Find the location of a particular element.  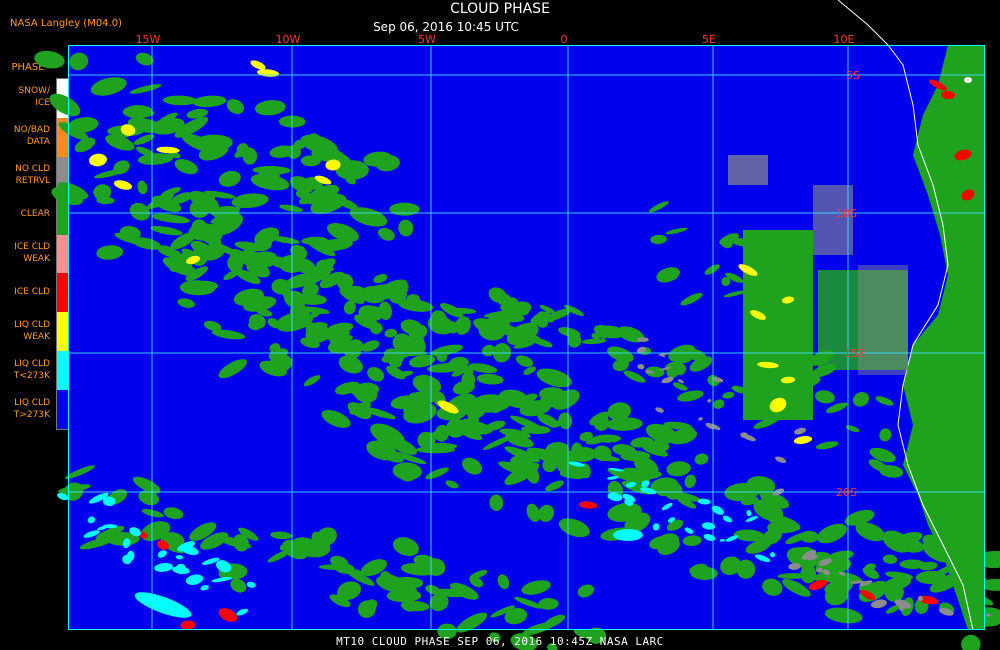

legend-label: LIQ CLD WEAK is located at coordinates (32, 330).